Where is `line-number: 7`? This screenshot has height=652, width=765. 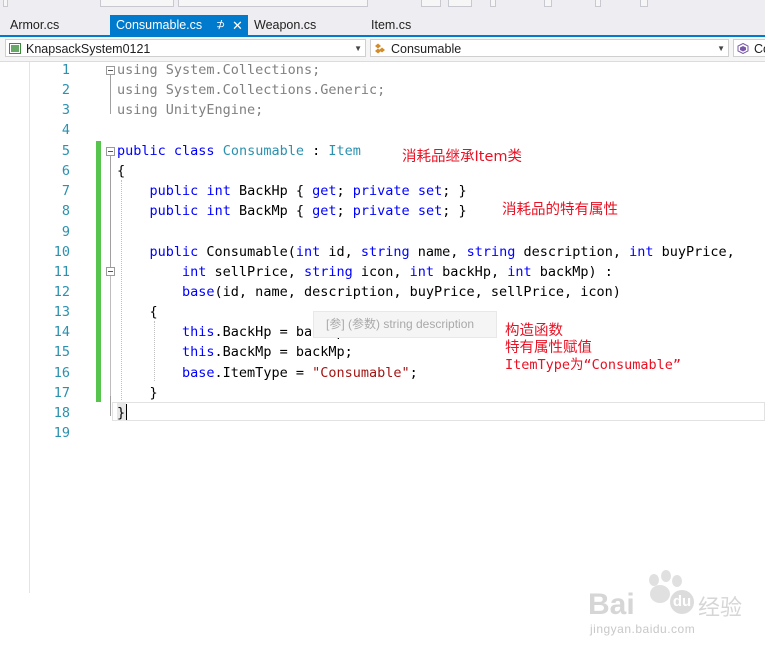
line-number: 7 is located at coordinates (65, 191).